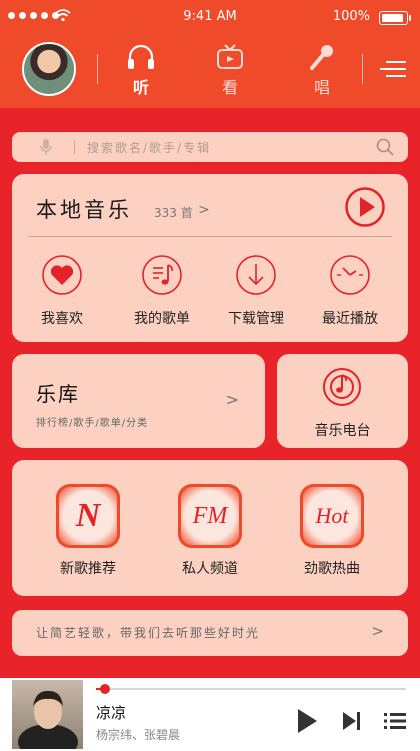 The image size is (420, 751). I want to click on headphones-icon, so click(141, 57).